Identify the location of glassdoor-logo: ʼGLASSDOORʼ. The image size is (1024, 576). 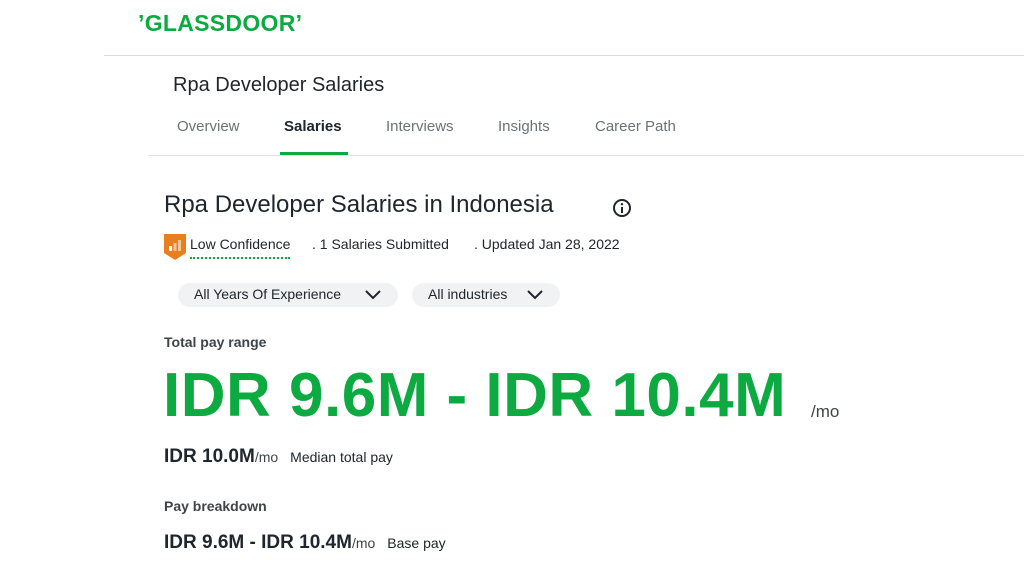
(220, 23).